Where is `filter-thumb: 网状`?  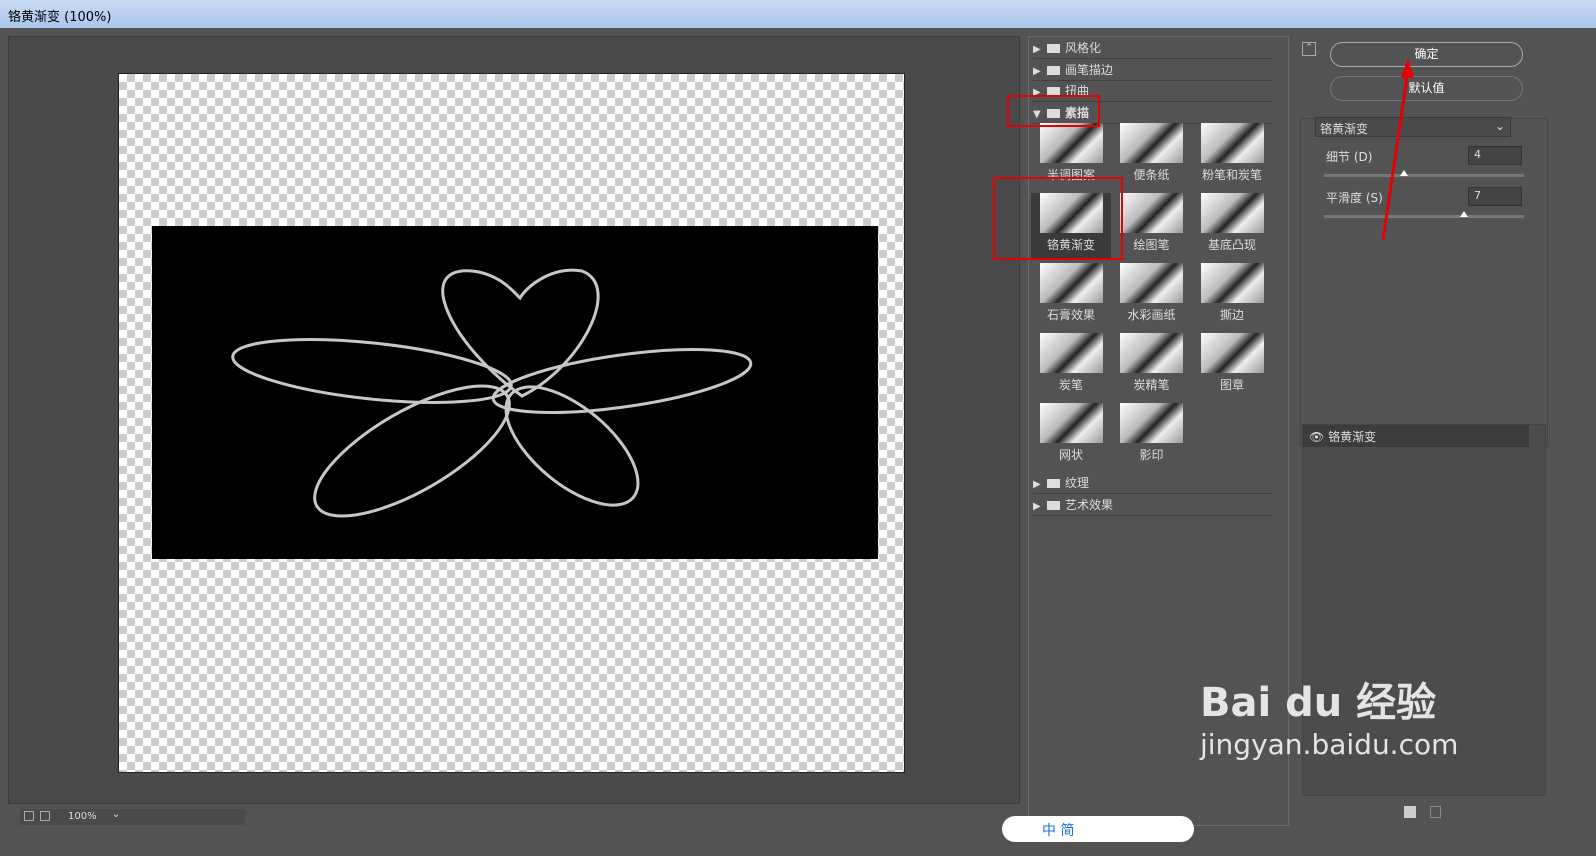
filter-thumb: 网状 is located at coordinates (1071, 436).